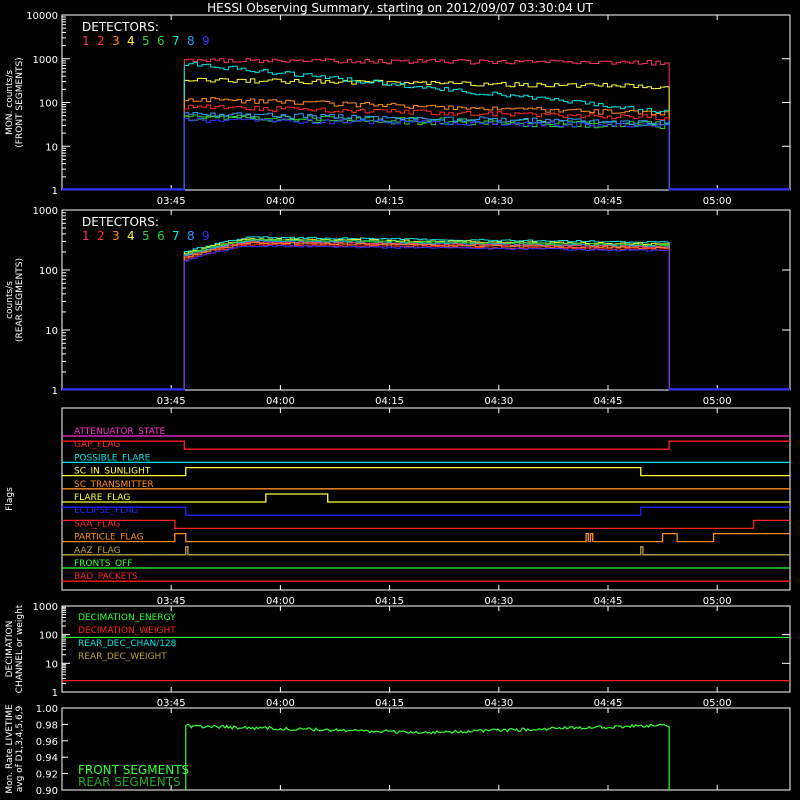 Image resolution: width=800 pixels, height=800 pixels. Describe the element at coordinates (146, 41) in the screenshot. I see `front-legend-entry: 5` at that location.